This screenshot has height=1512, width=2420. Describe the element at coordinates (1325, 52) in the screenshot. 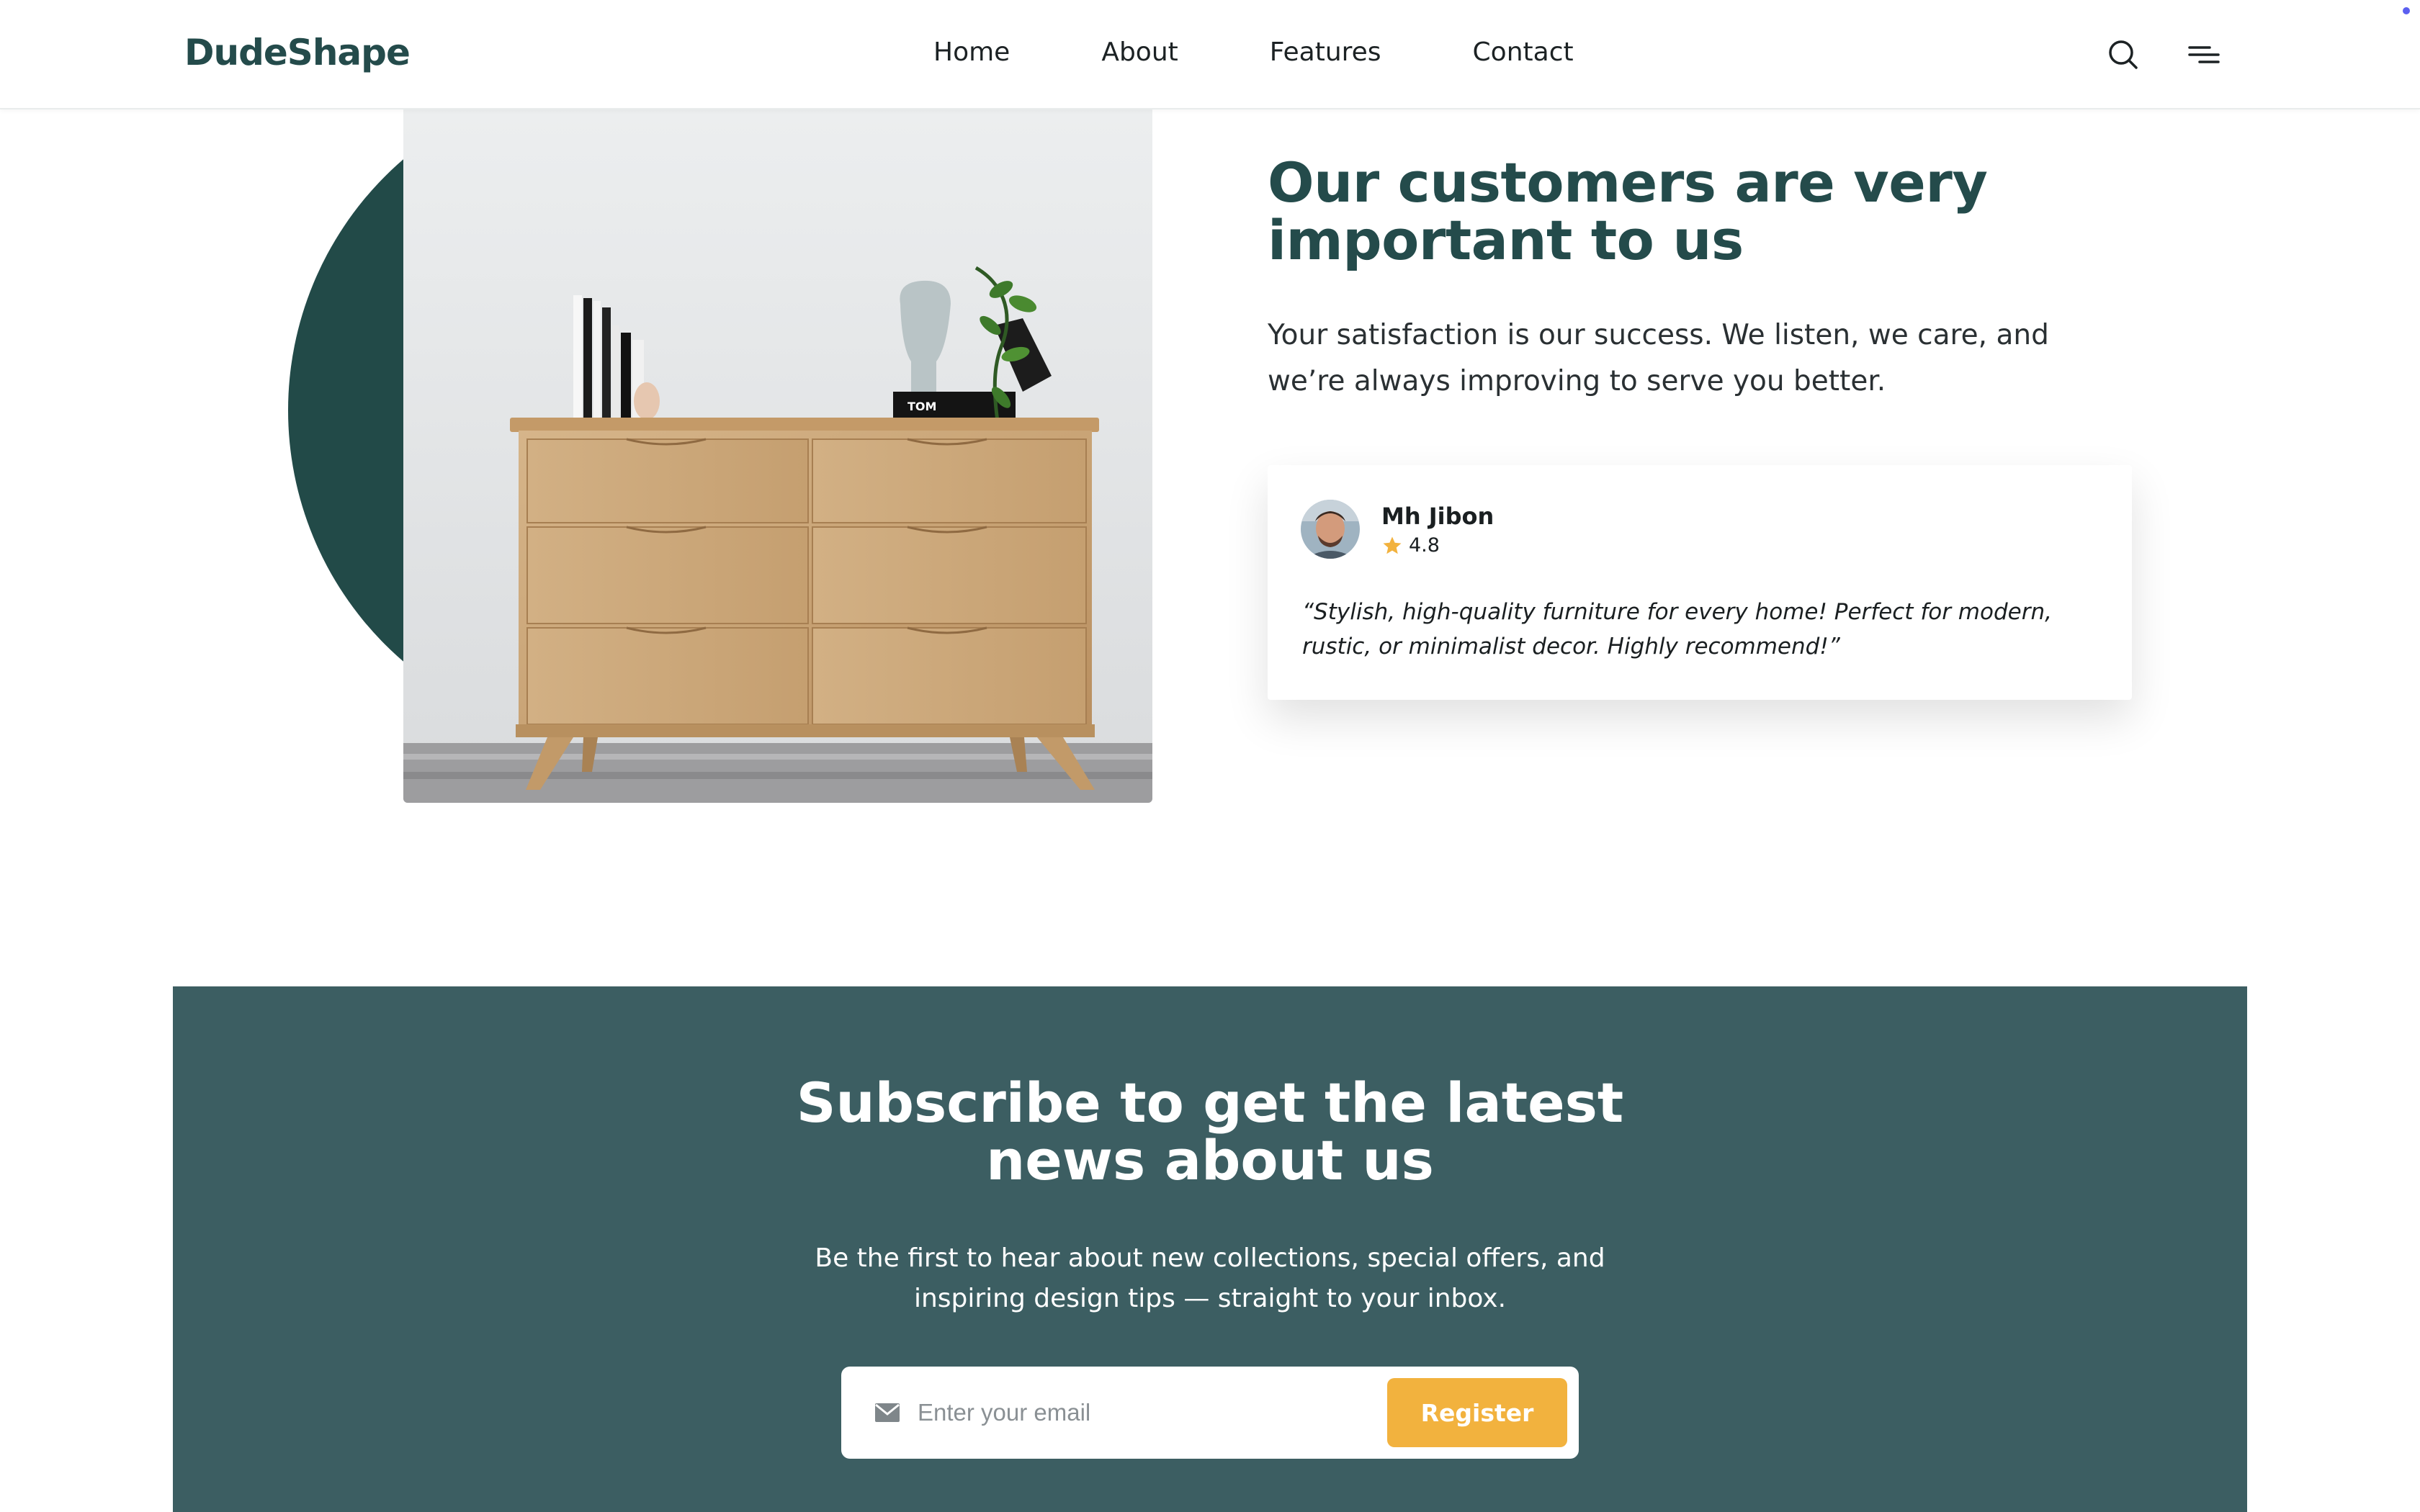

I see `nav-features: Features` at that location.